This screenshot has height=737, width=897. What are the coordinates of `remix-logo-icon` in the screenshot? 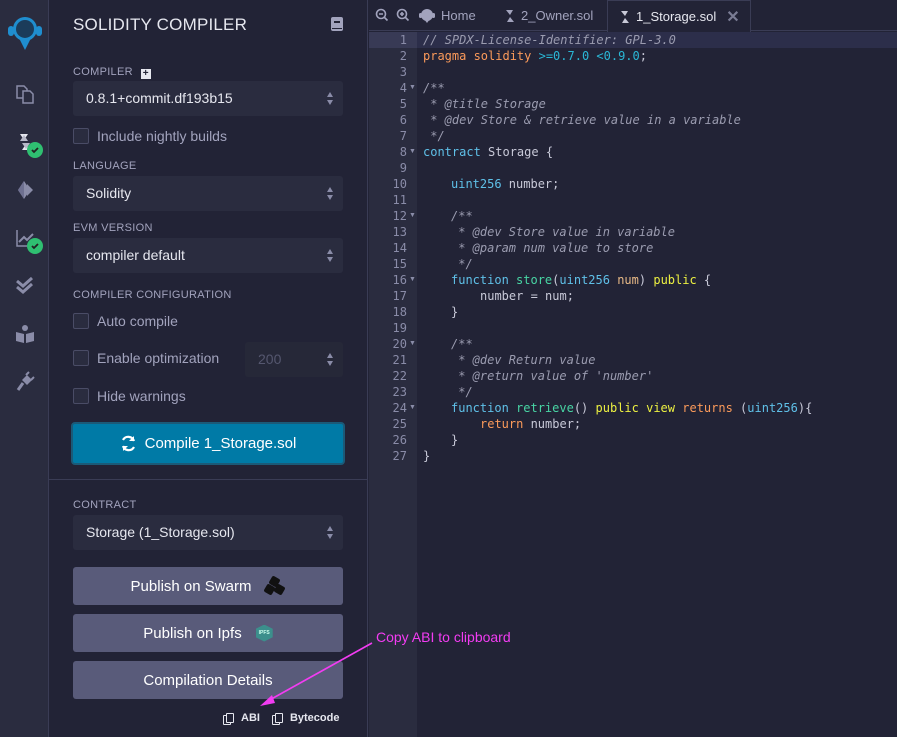 It's located at (24, 33).